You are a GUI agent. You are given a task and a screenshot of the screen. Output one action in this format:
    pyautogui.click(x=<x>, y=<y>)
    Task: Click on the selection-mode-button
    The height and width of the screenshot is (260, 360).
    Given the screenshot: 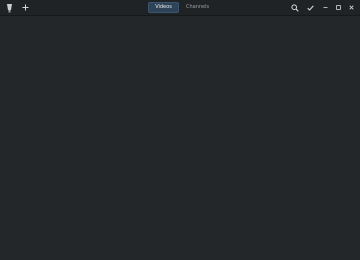 What is the action you would take?
    pyautogui.click(x=310, y=7)
    